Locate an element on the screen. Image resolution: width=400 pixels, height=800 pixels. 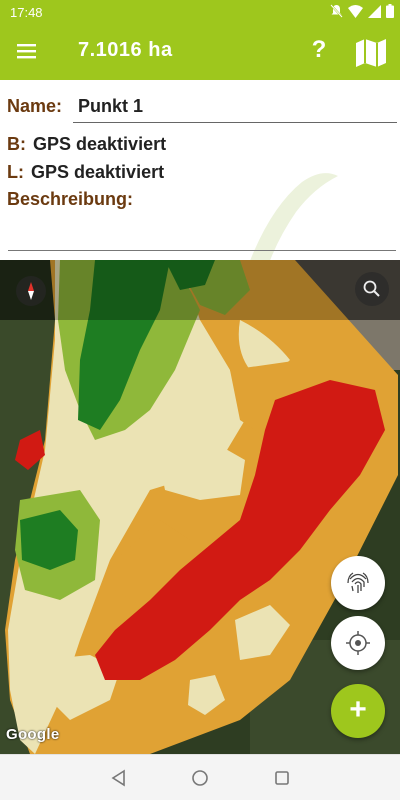
description-field is located at coordinates (202, 250).